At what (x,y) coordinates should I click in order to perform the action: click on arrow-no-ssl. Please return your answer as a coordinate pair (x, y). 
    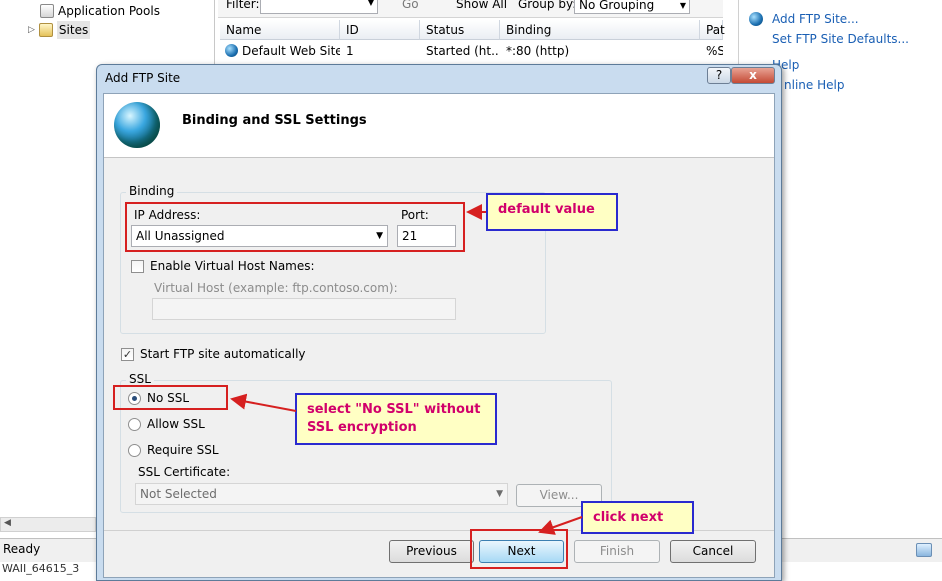
    Looking at the image, I should click on (263, 402).